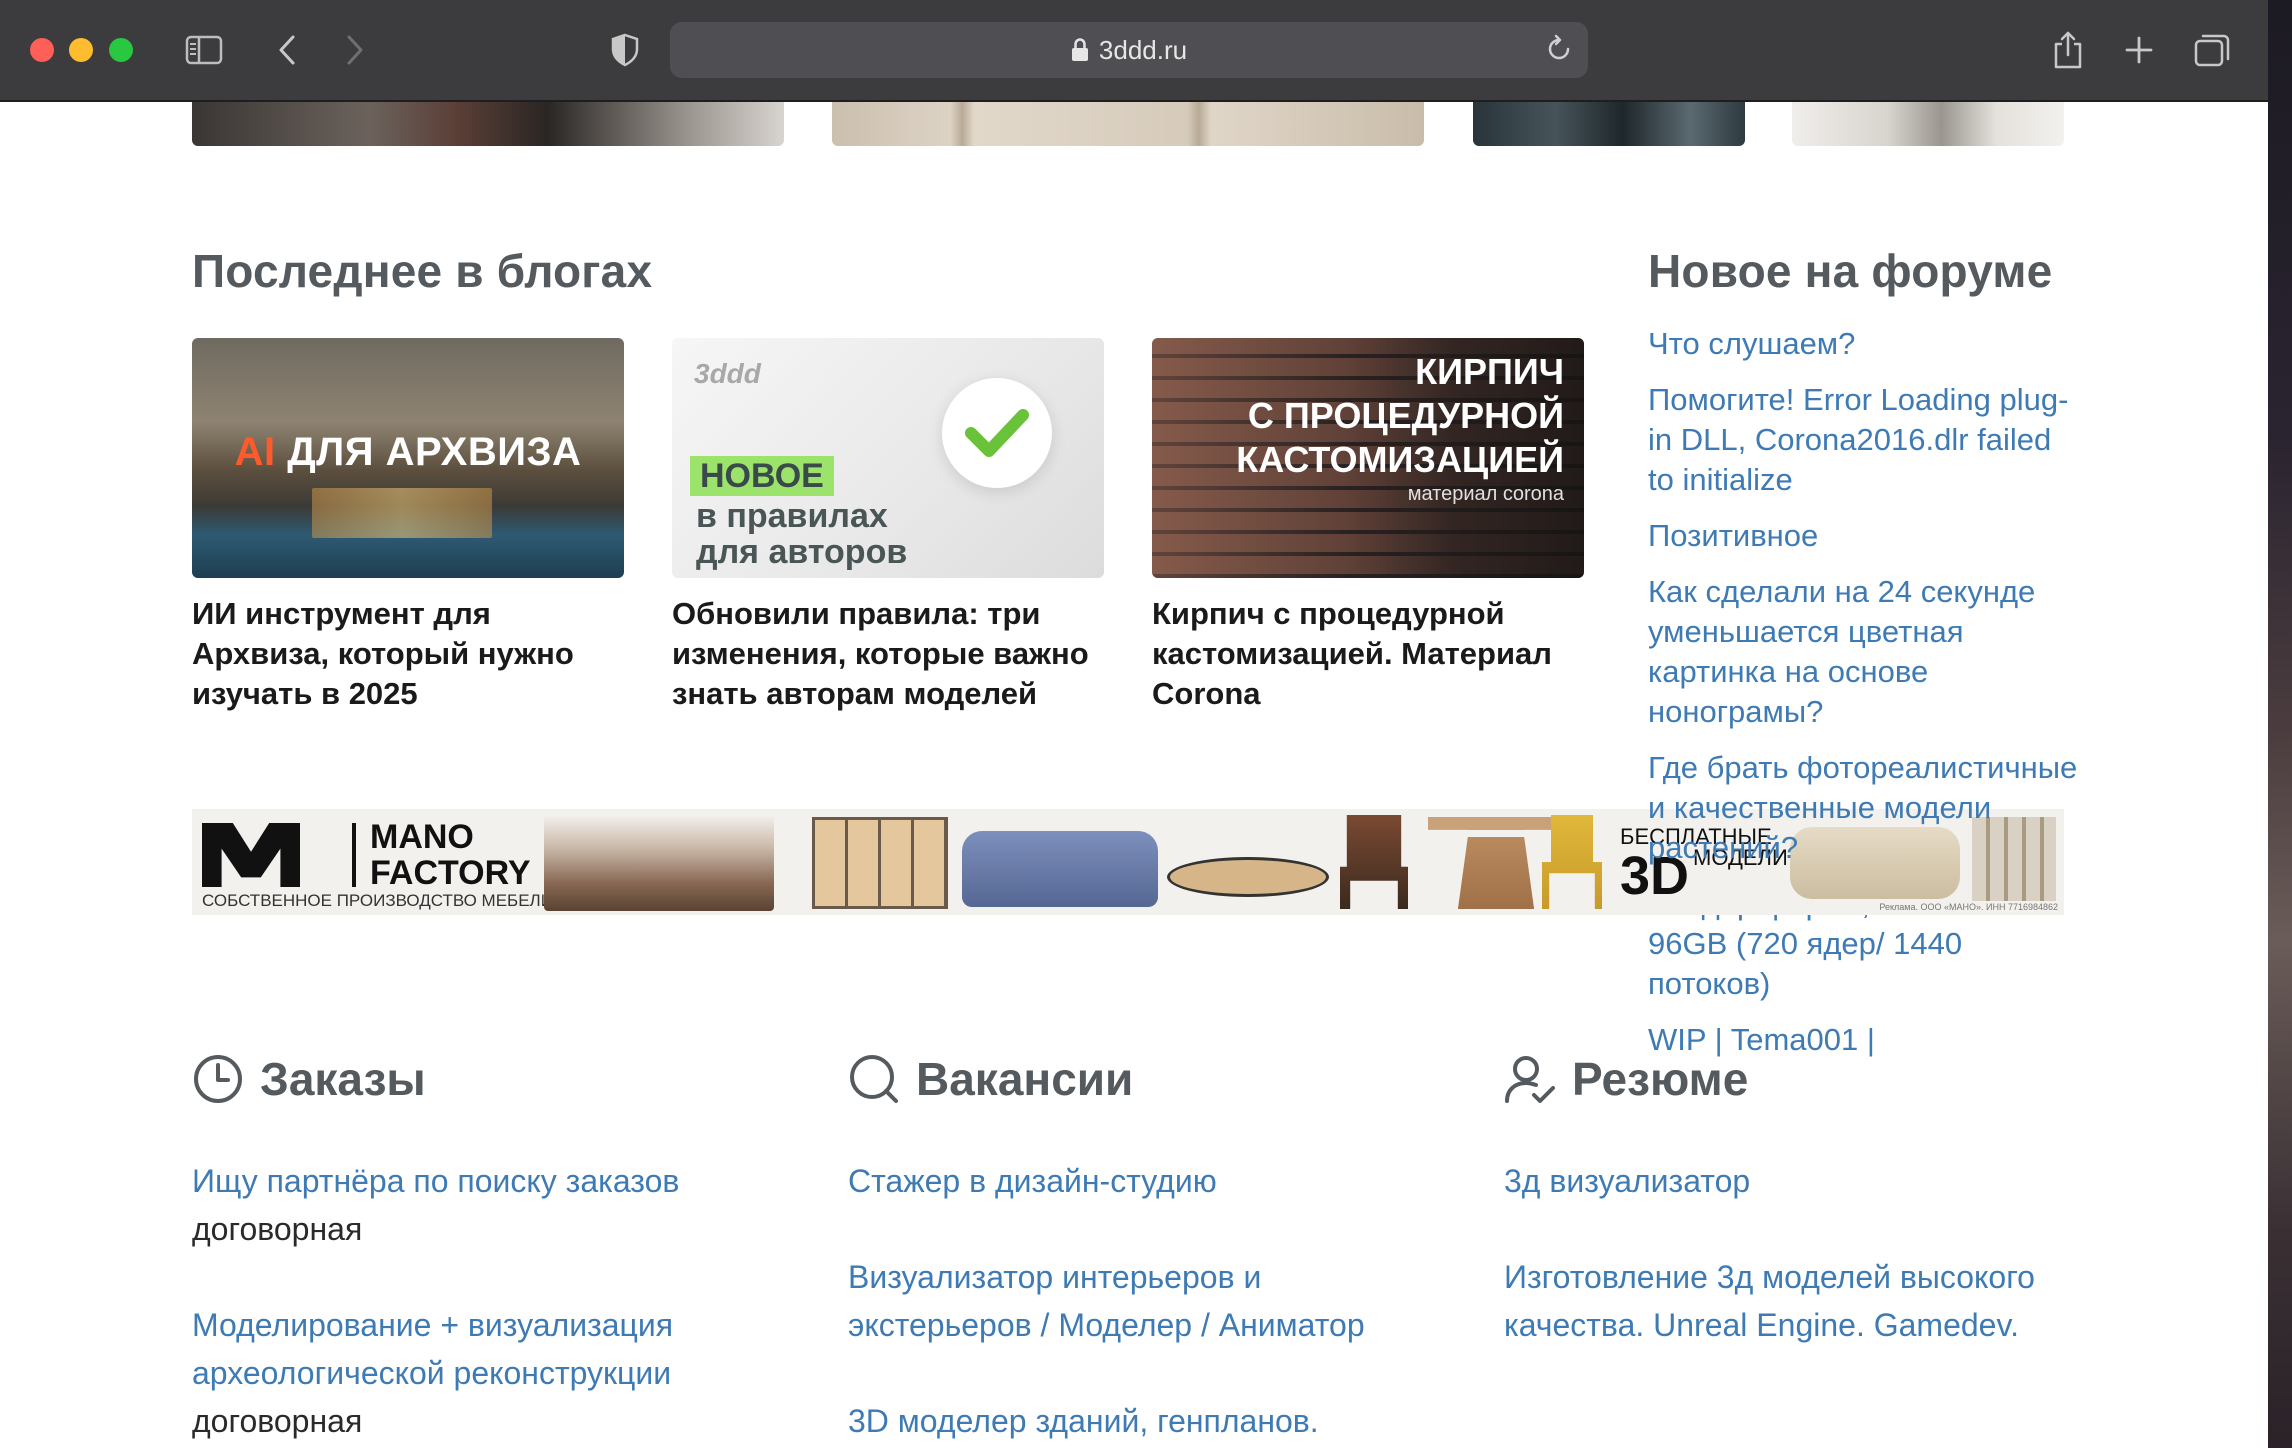  What do you see at coordinates (888, 458) in the screenshot?
I see `blog-image: 3ddd НОВОЕ в правилах для авторов` at bounding box center [888, 458].